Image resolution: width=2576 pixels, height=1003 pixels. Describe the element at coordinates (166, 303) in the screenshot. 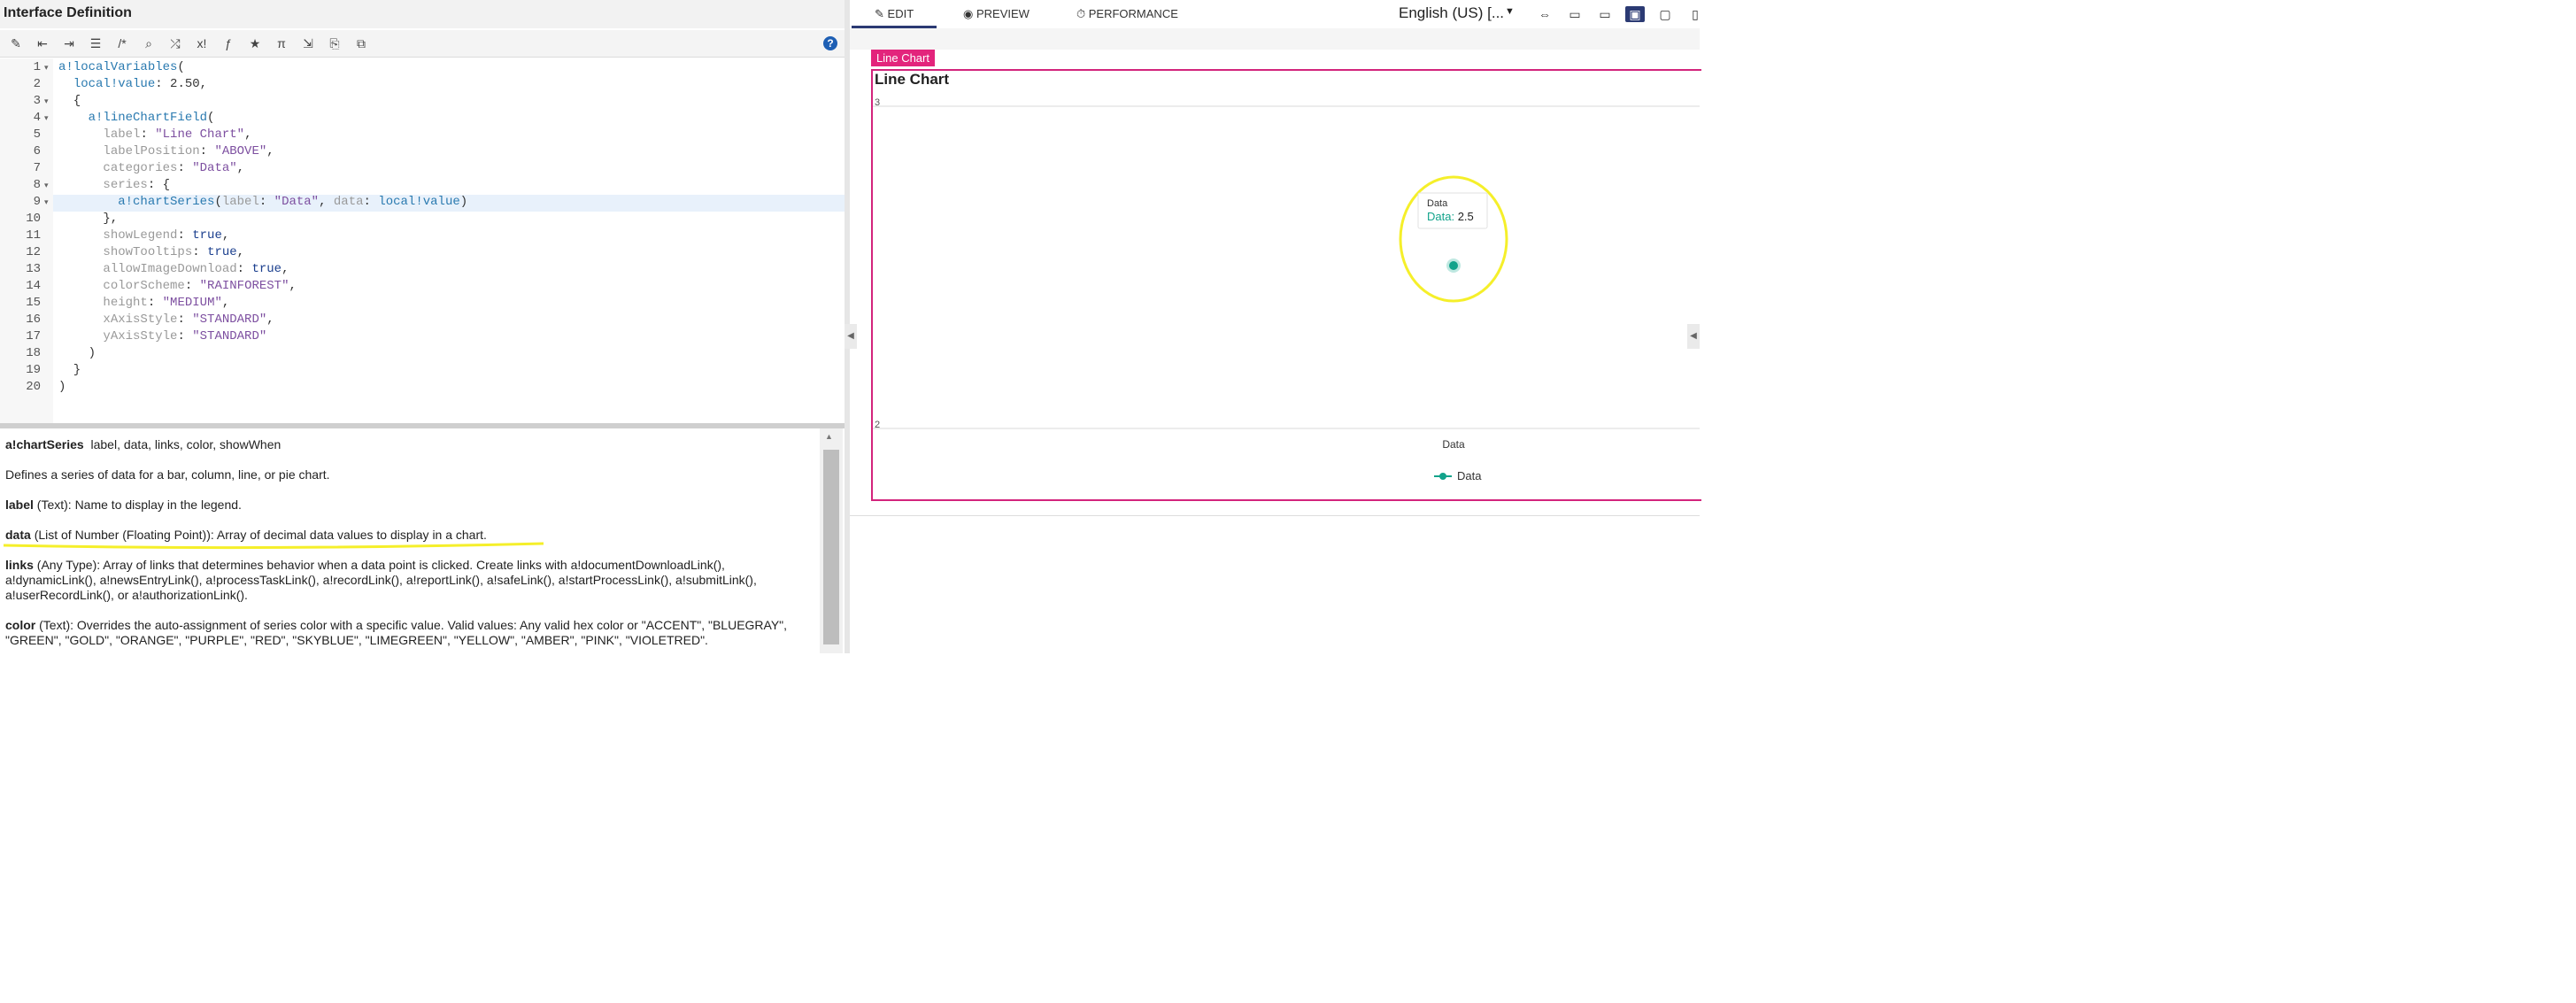

I see `code-line: height: "MEDIUM",` at that location.